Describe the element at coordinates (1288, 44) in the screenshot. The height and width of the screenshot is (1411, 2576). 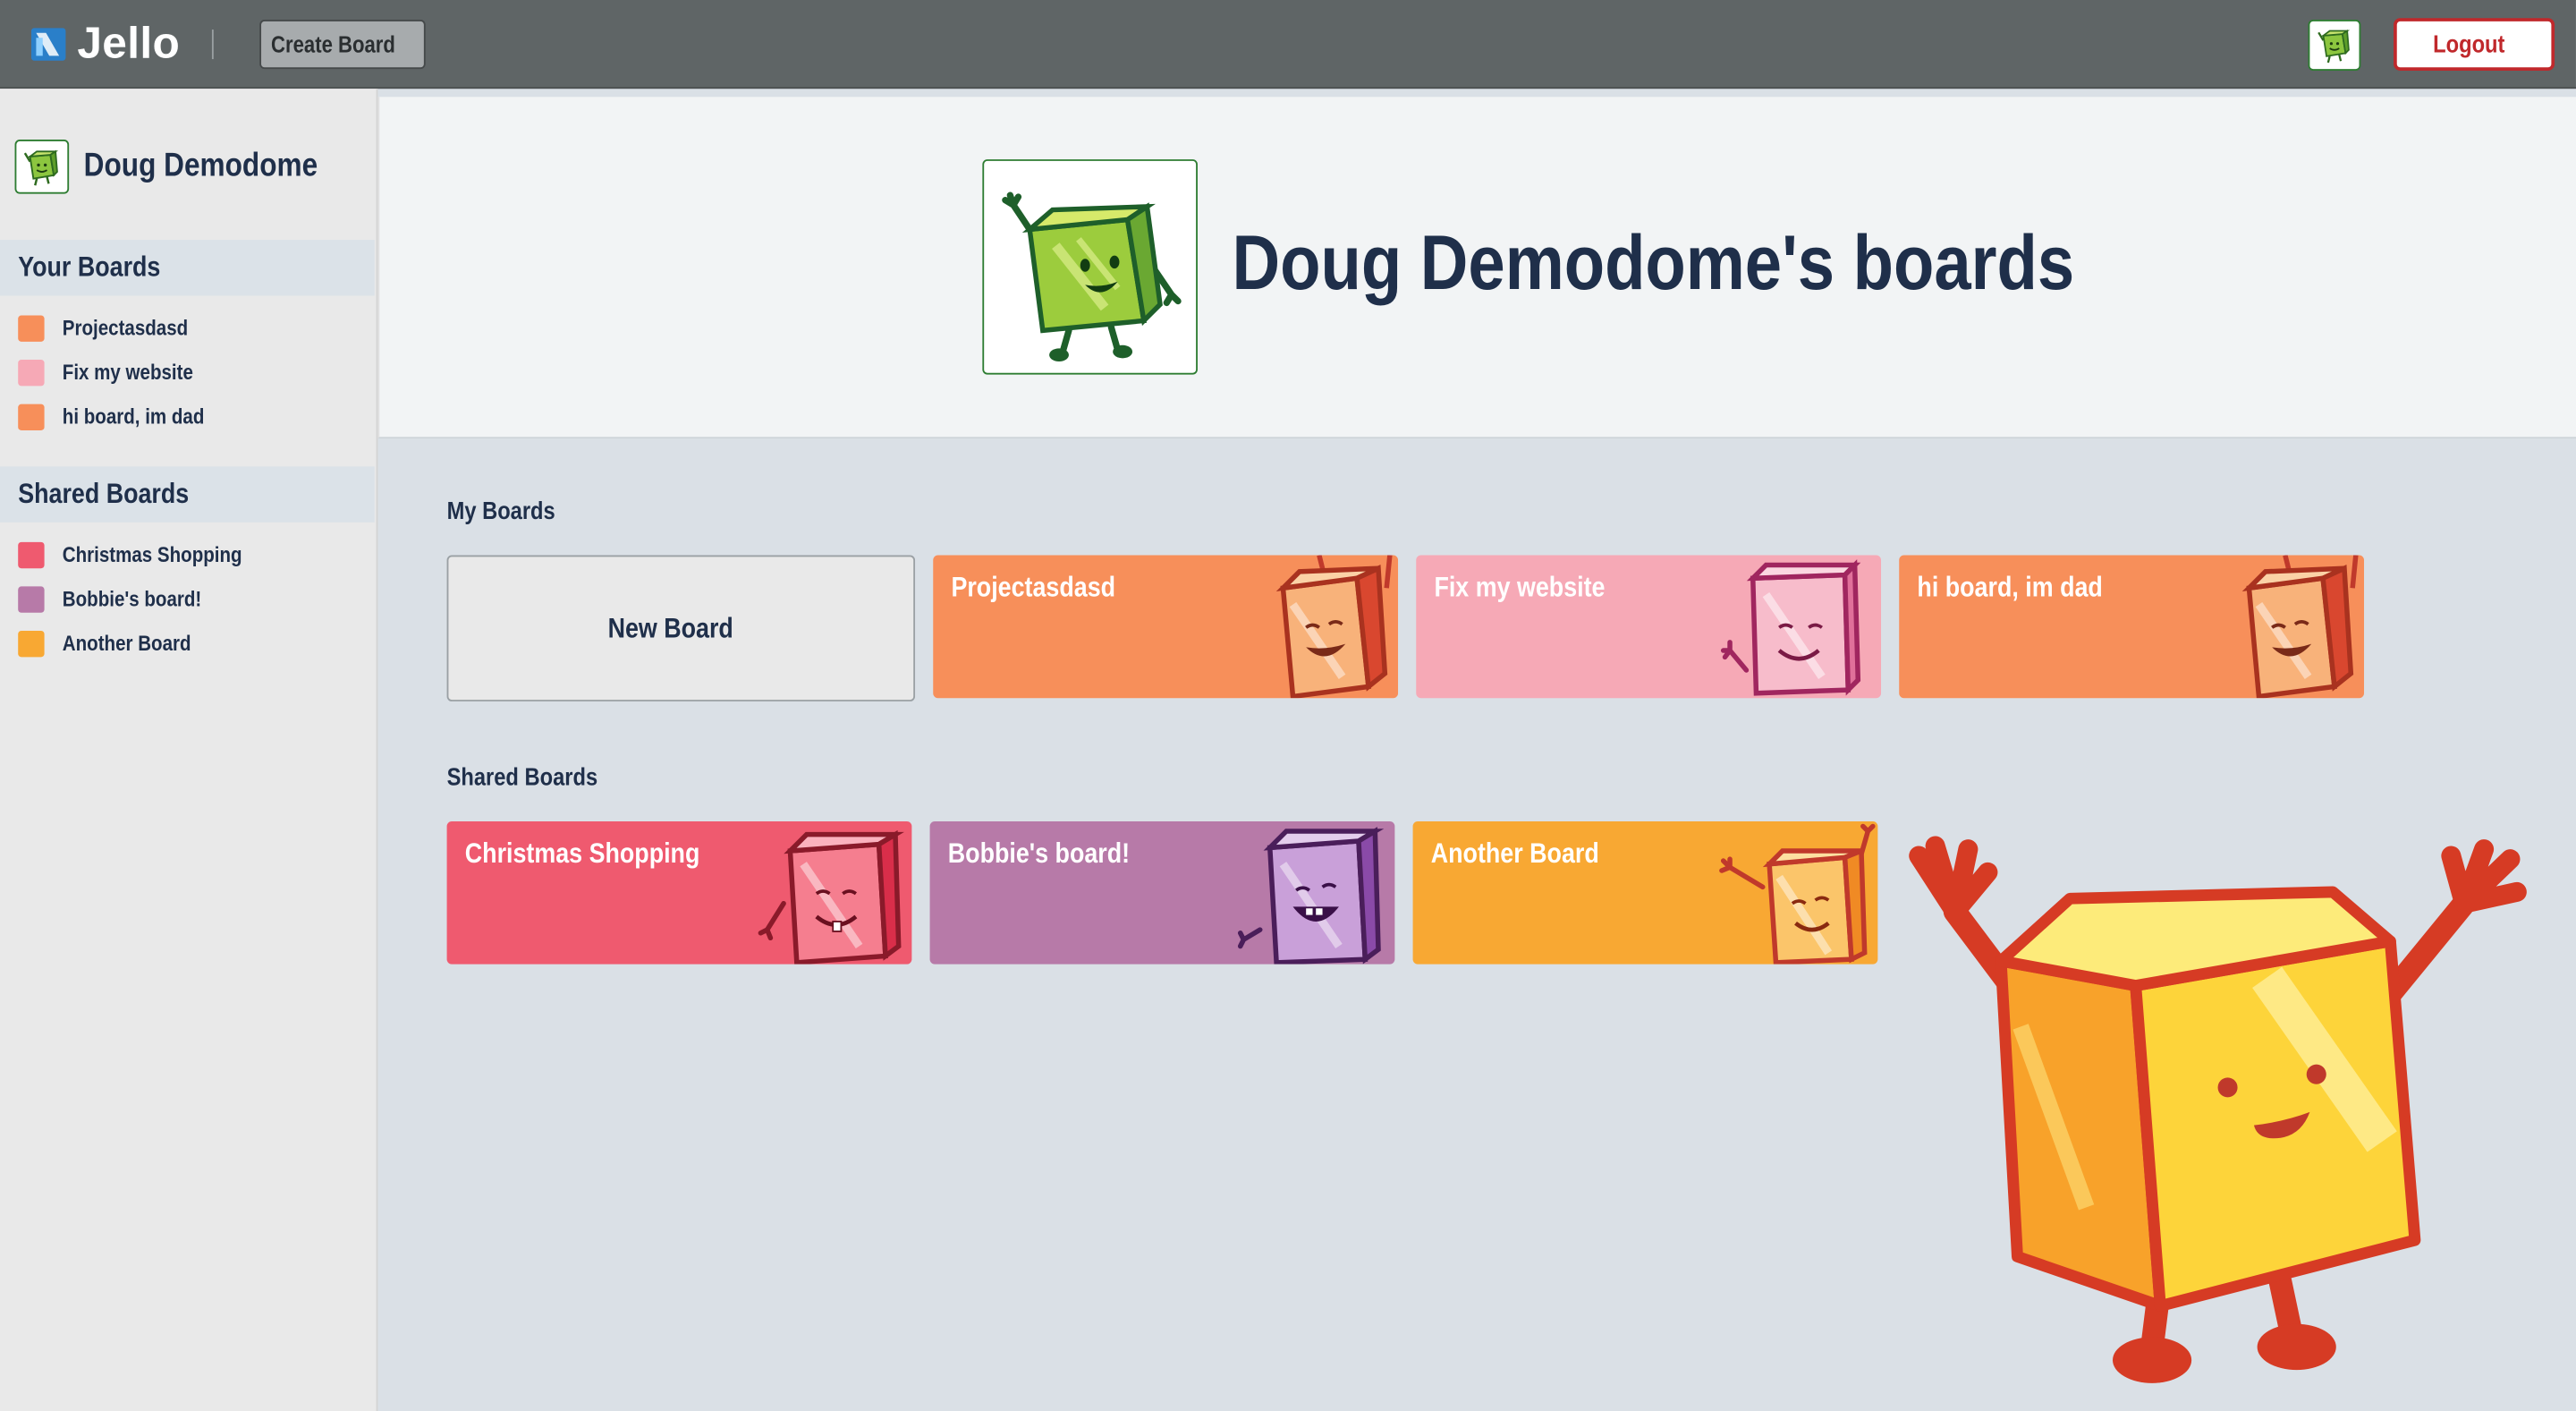
I see `top-navigation-bar: Jello Create Board Logout` at that location.